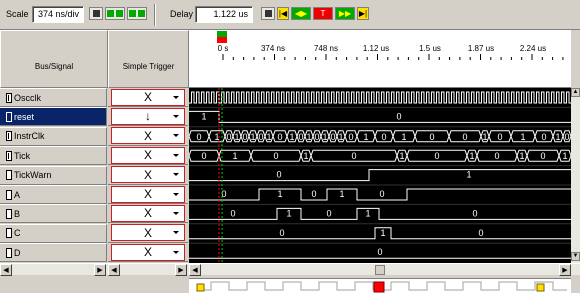 Image resolution: width=580 pixels, height=293 pixels. I want to click on signal-name: InstrClk, so click(29, 136).